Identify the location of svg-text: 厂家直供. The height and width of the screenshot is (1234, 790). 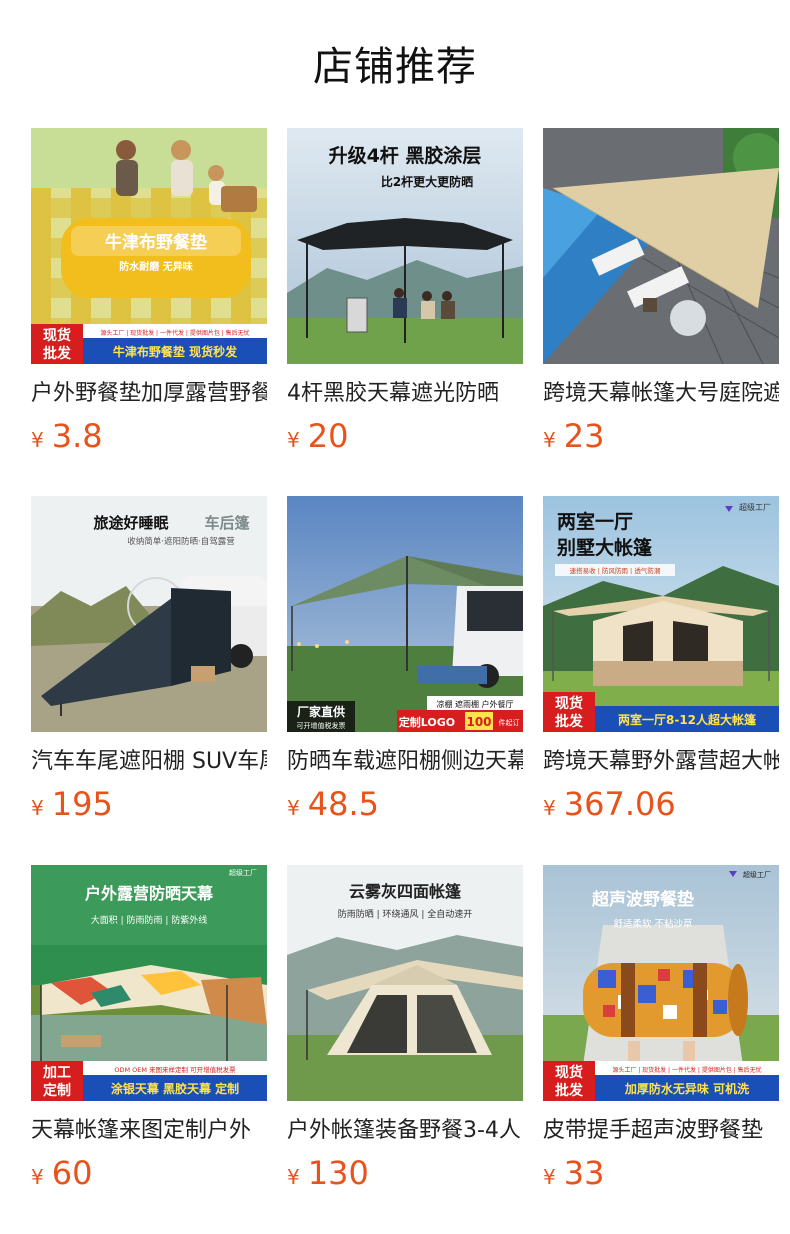
(321, 711).